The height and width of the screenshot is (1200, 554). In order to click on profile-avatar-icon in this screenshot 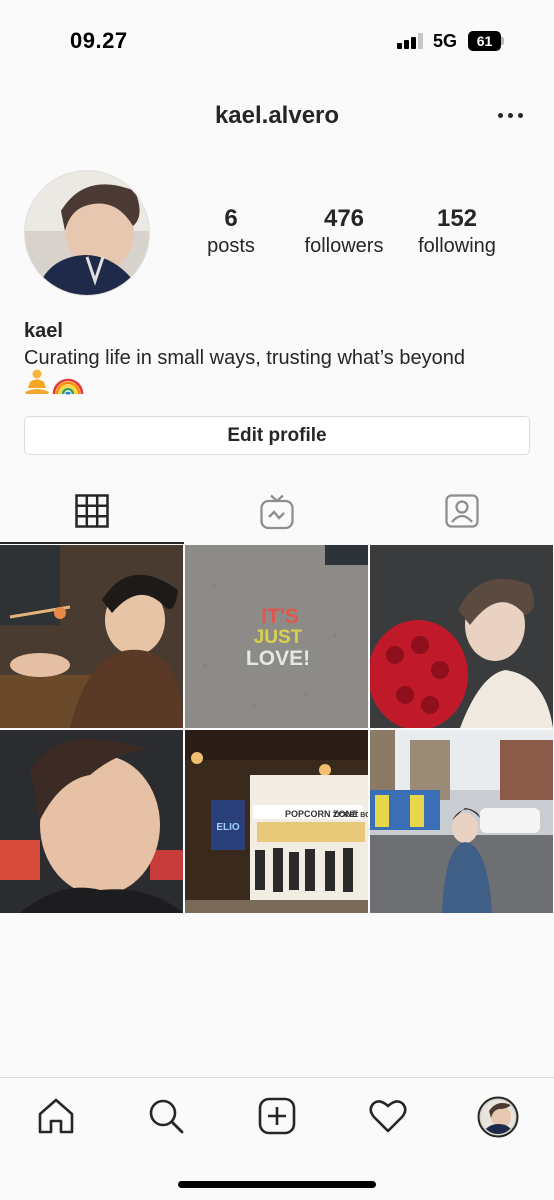, I will do `click(498, 1117)`.